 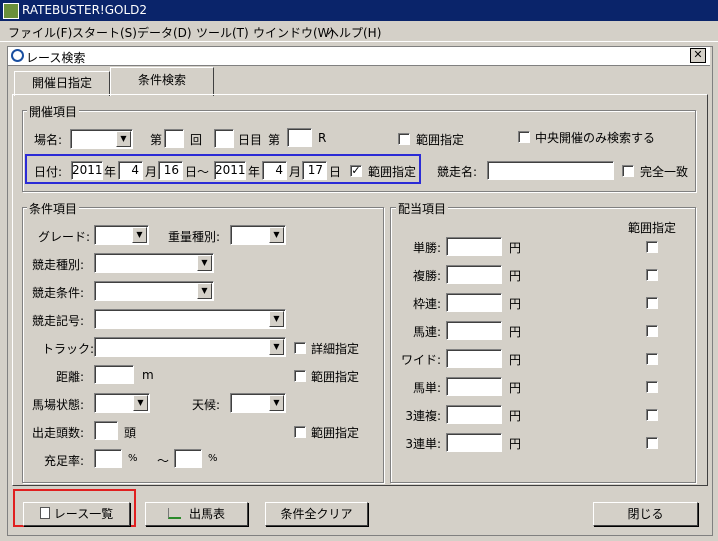 What do you see at coordinates (314, 170) in the screenshot?
I see `to-day-input: 17` at bounding box center [314, 170].